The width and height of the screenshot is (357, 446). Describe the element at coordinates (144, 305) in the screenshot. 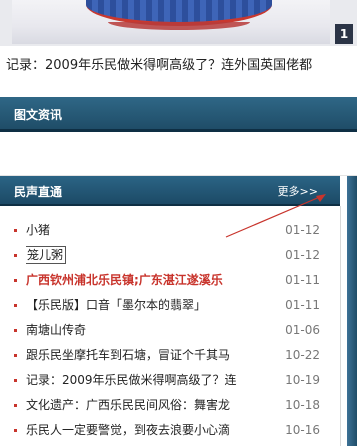

I see `news-title: 【乐民版】口音「墨尔本的翡翠」` at that location.